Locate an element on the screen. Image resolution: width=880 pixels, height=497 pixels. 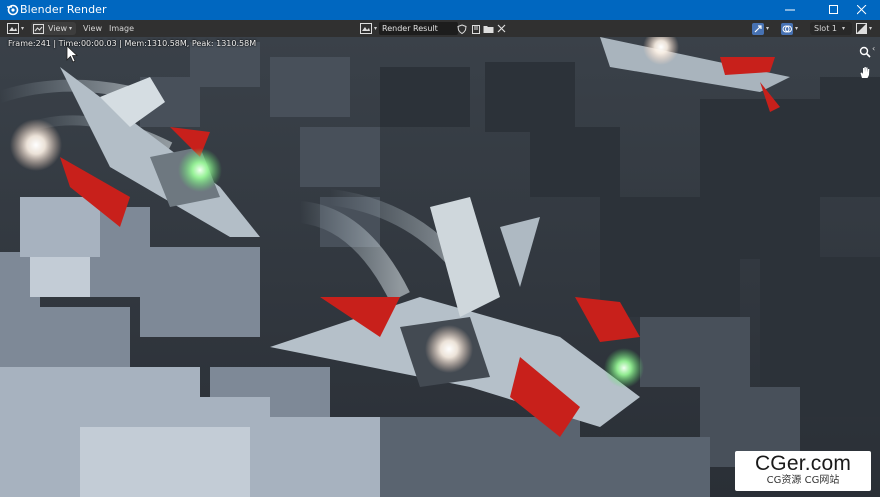
new-image-button is located at coordinates (476, 28).